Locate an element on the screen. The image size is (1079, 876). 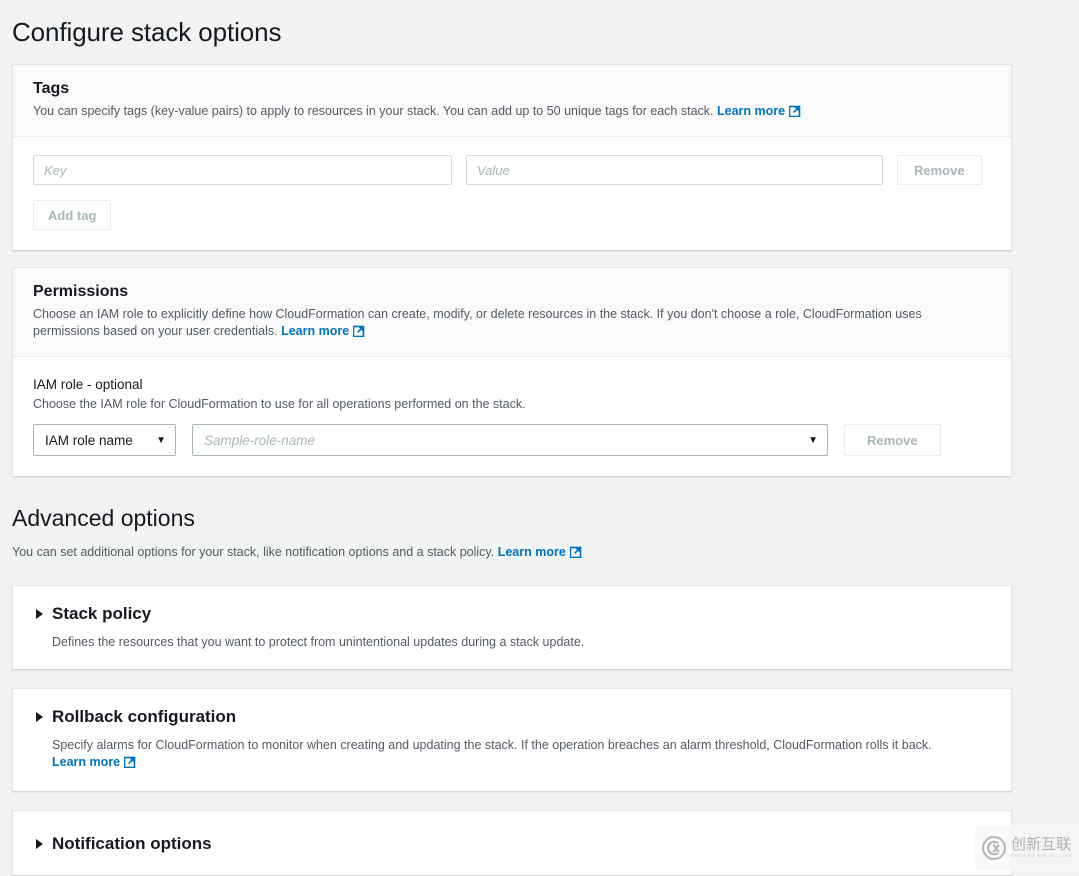
iam-role-name-select: Sample-role-name ▼ is located at coordinates (510, 440).